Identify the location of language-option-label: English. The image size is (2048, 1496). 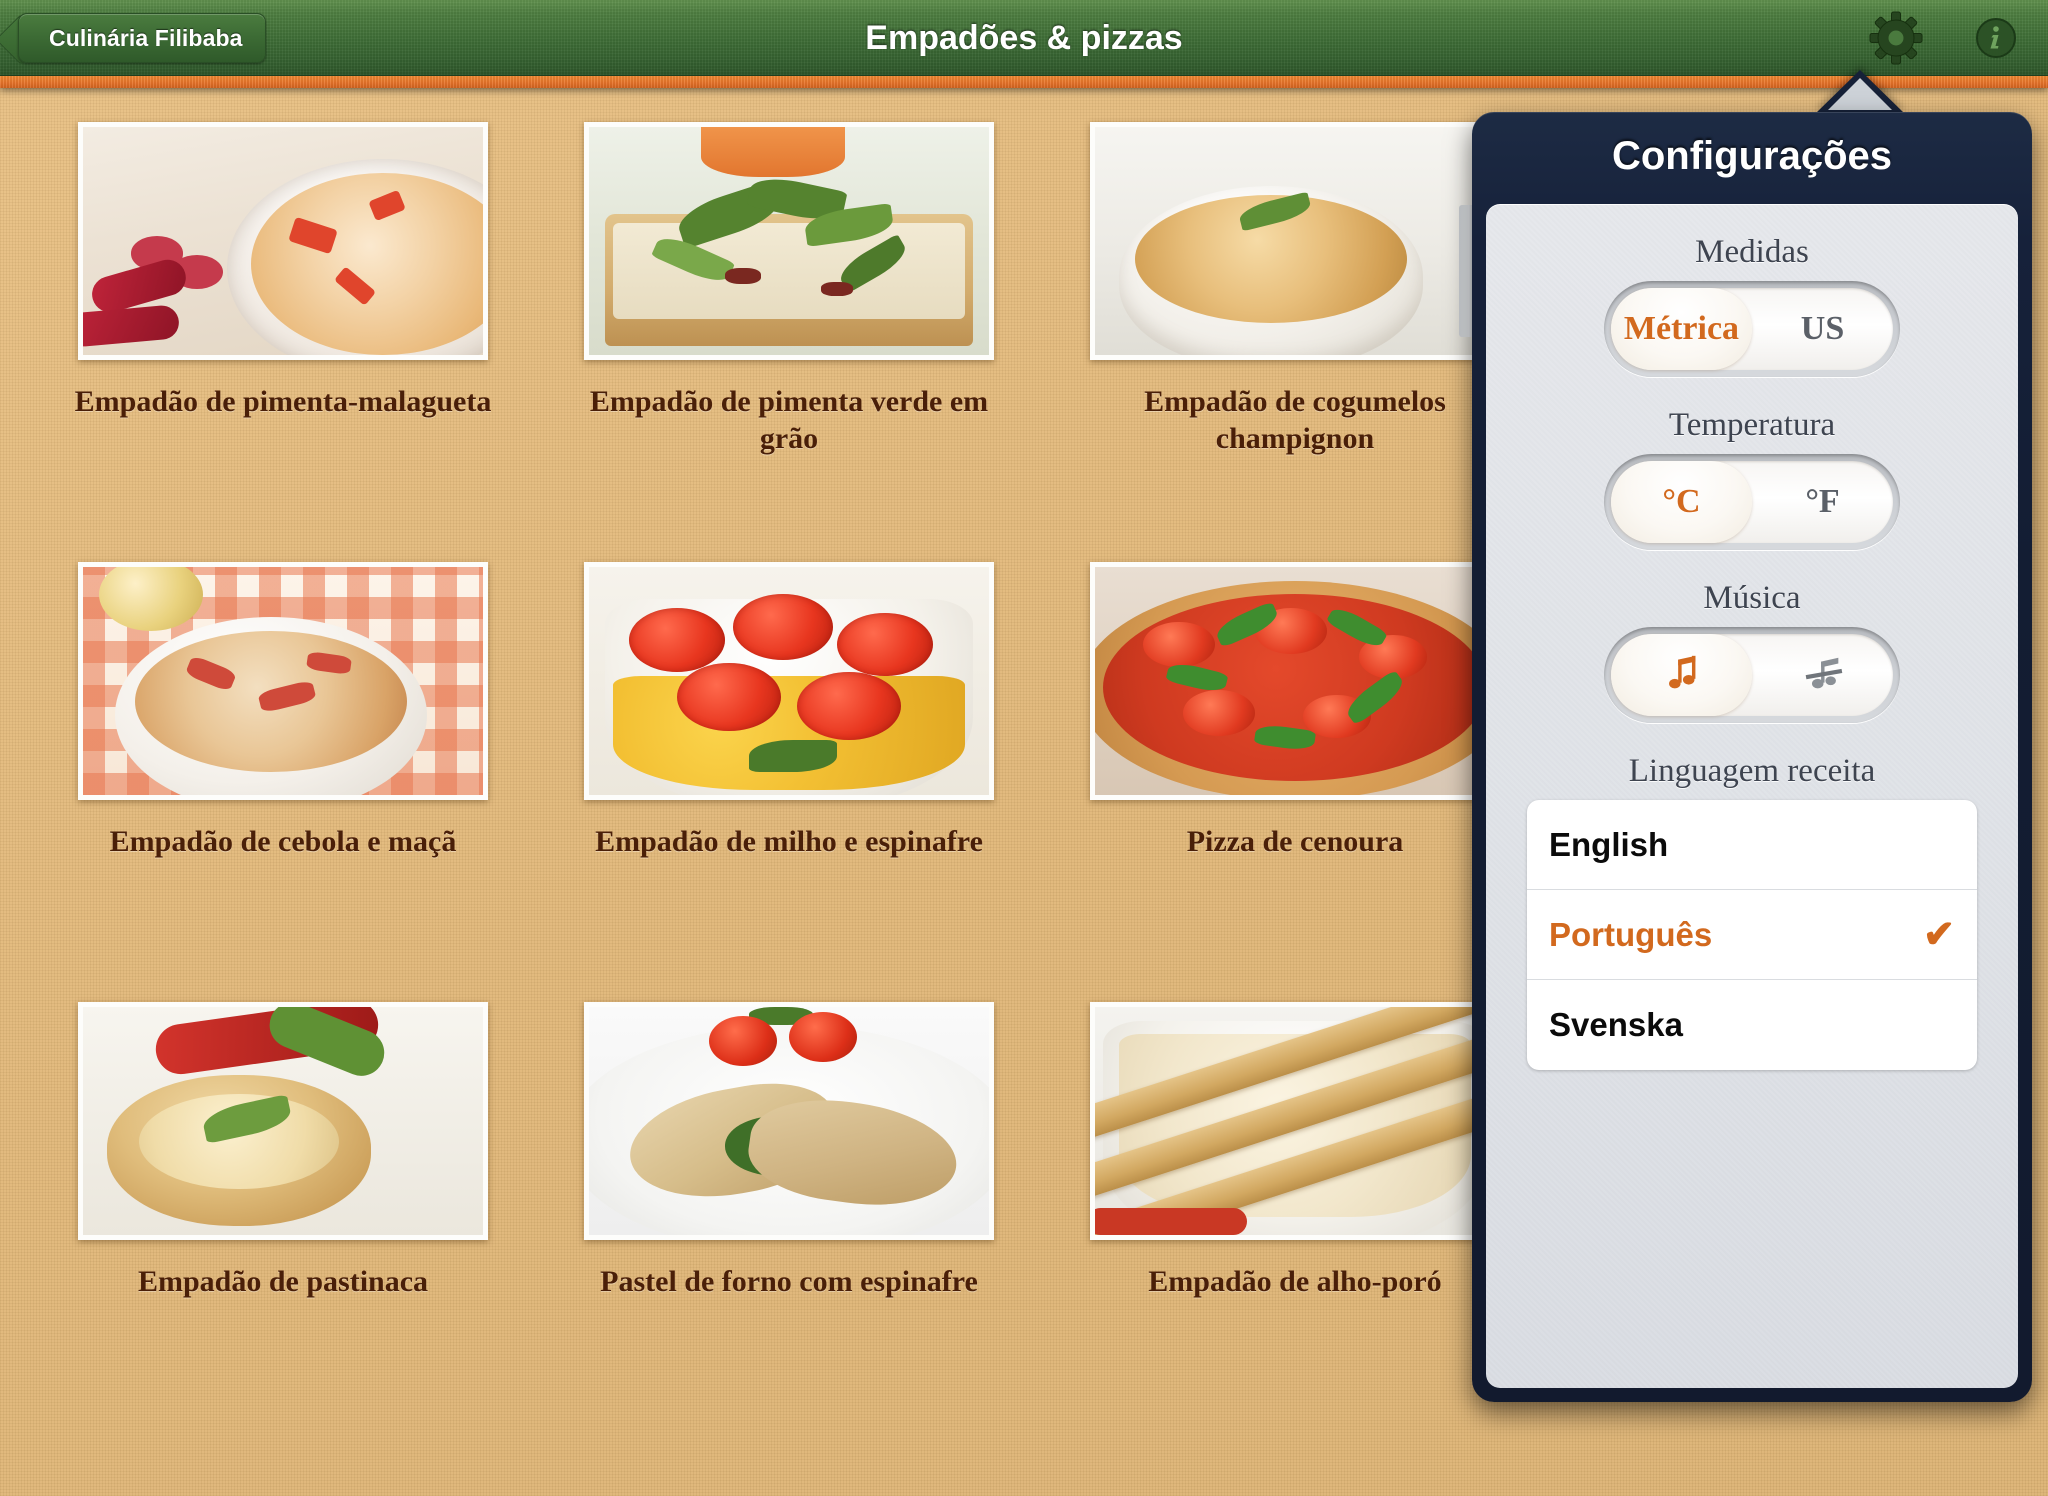
(1609, 844).